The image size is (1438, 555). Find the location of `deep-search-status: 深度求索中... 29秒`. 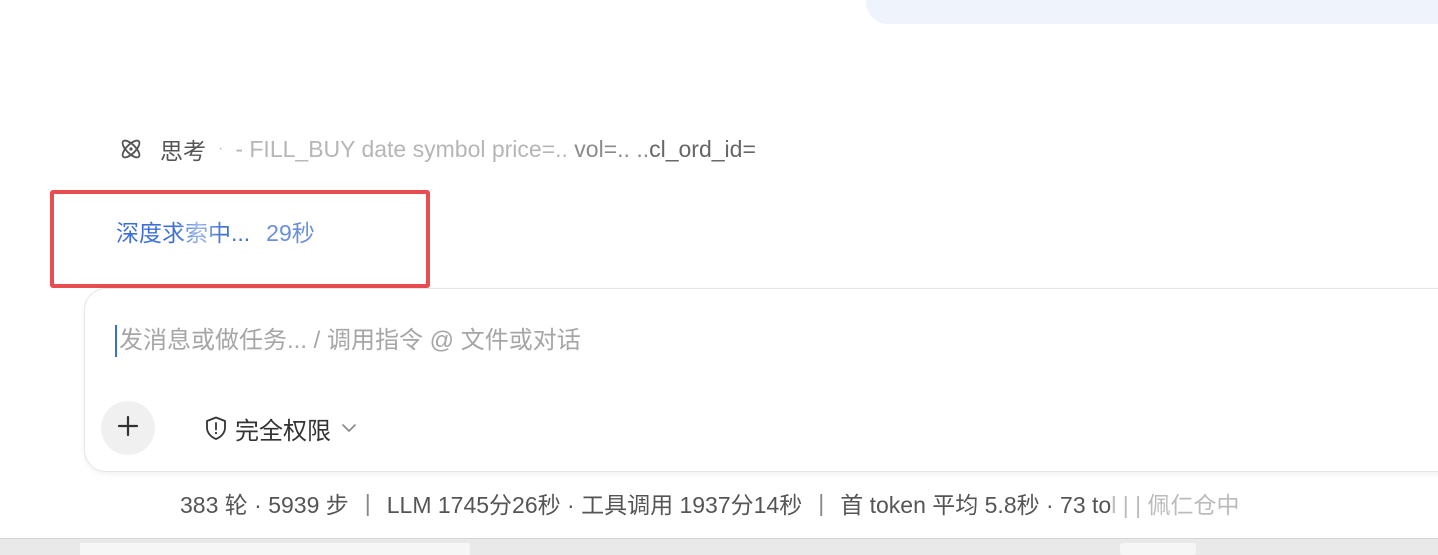

deep-search-status: 深度求索中... 29秒 is located at coordinates (215, 231).